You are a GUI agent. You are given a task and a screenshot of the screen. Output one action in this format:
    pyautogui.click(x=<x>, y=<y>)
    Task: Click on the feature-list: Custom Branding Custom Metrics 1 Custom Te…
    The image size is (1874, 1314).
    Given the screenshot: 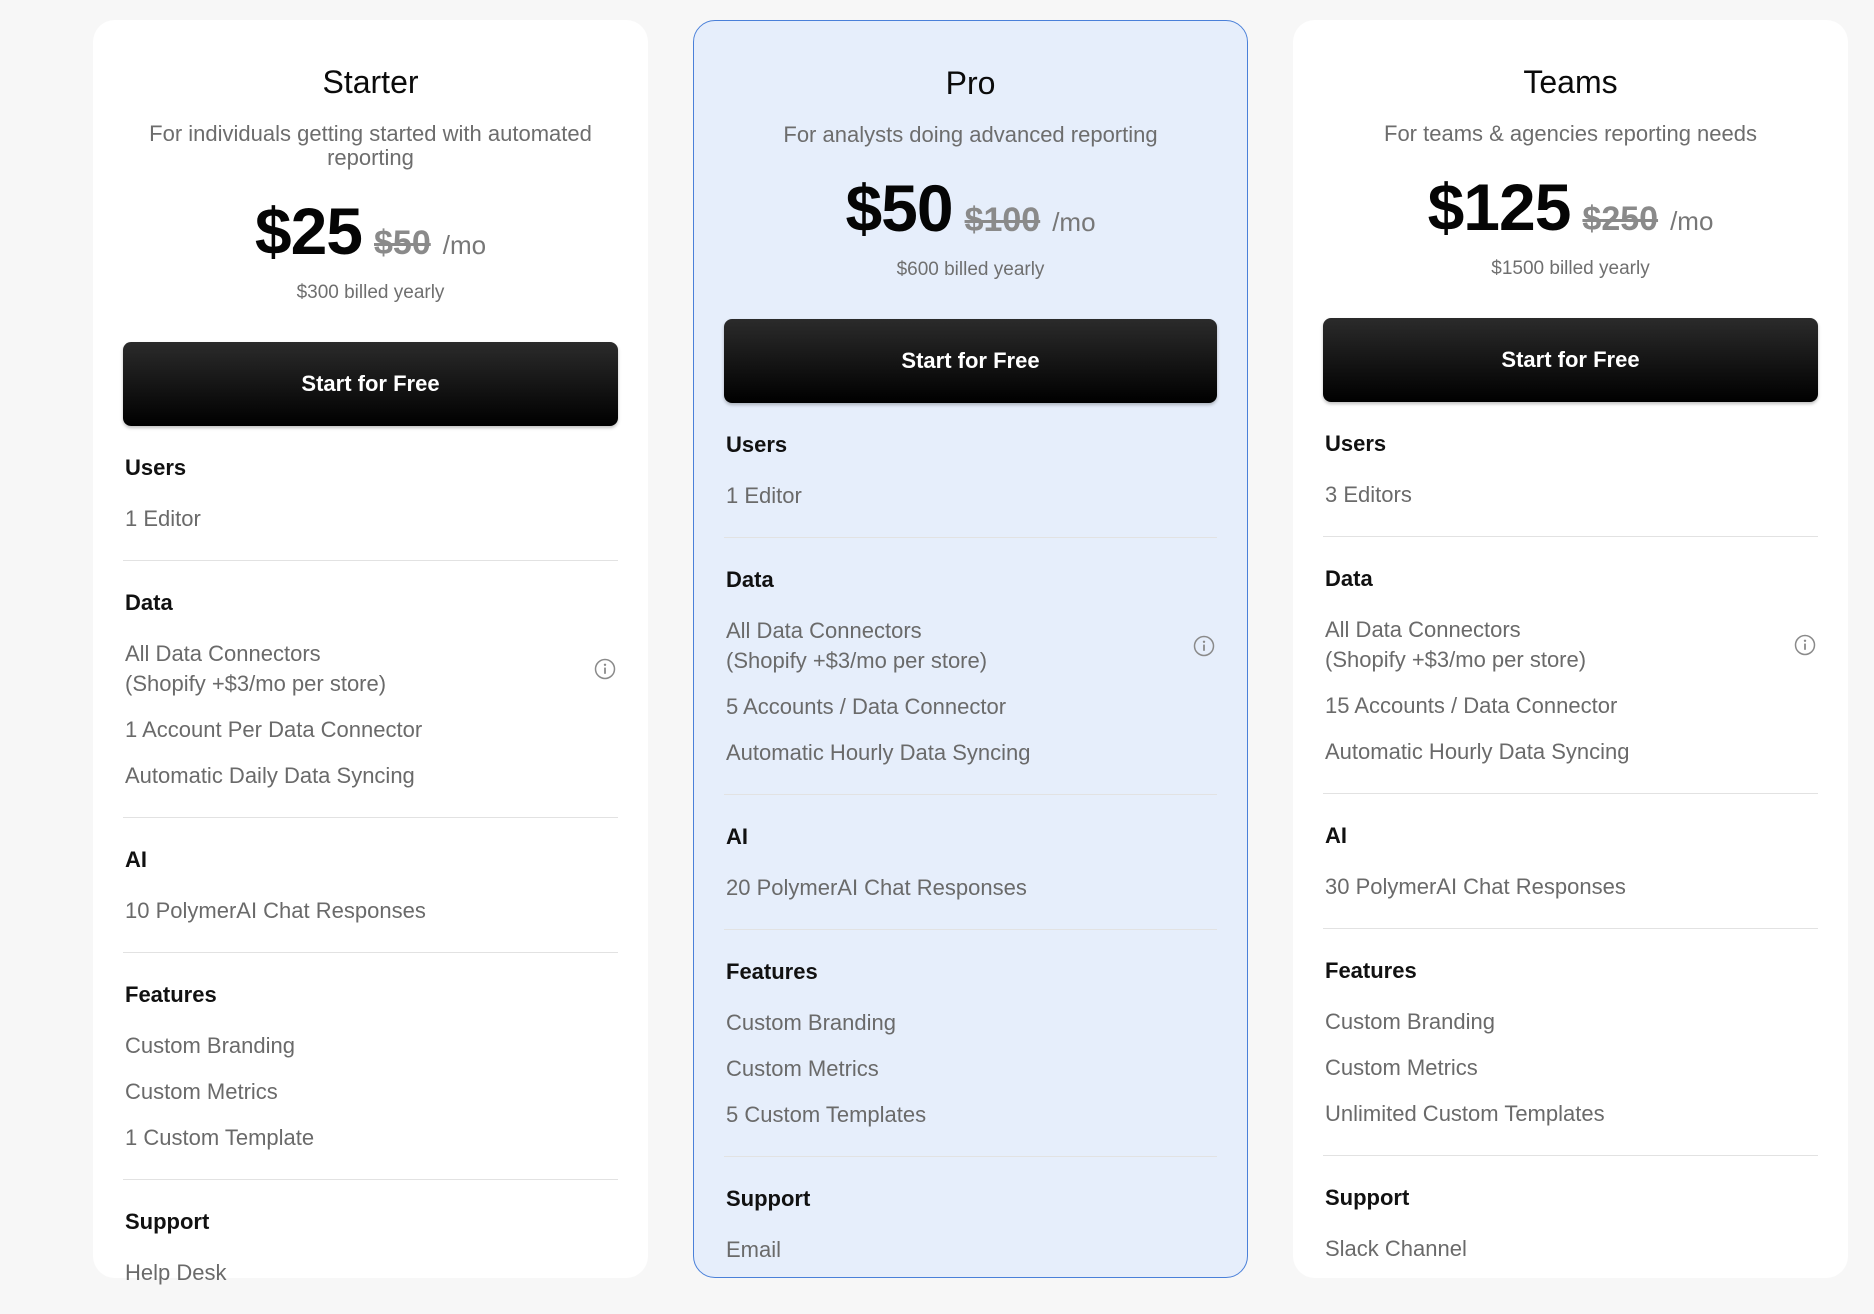 What is the action you would take?
    pyautogui.click(x=370, y=1093)
    